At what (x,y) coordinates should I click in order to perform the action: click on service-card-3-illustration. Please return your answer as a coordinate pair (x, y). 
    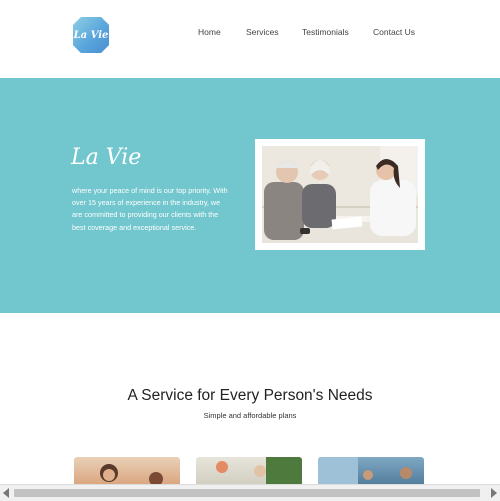
    Looking at the image, I should click on (365, 472).